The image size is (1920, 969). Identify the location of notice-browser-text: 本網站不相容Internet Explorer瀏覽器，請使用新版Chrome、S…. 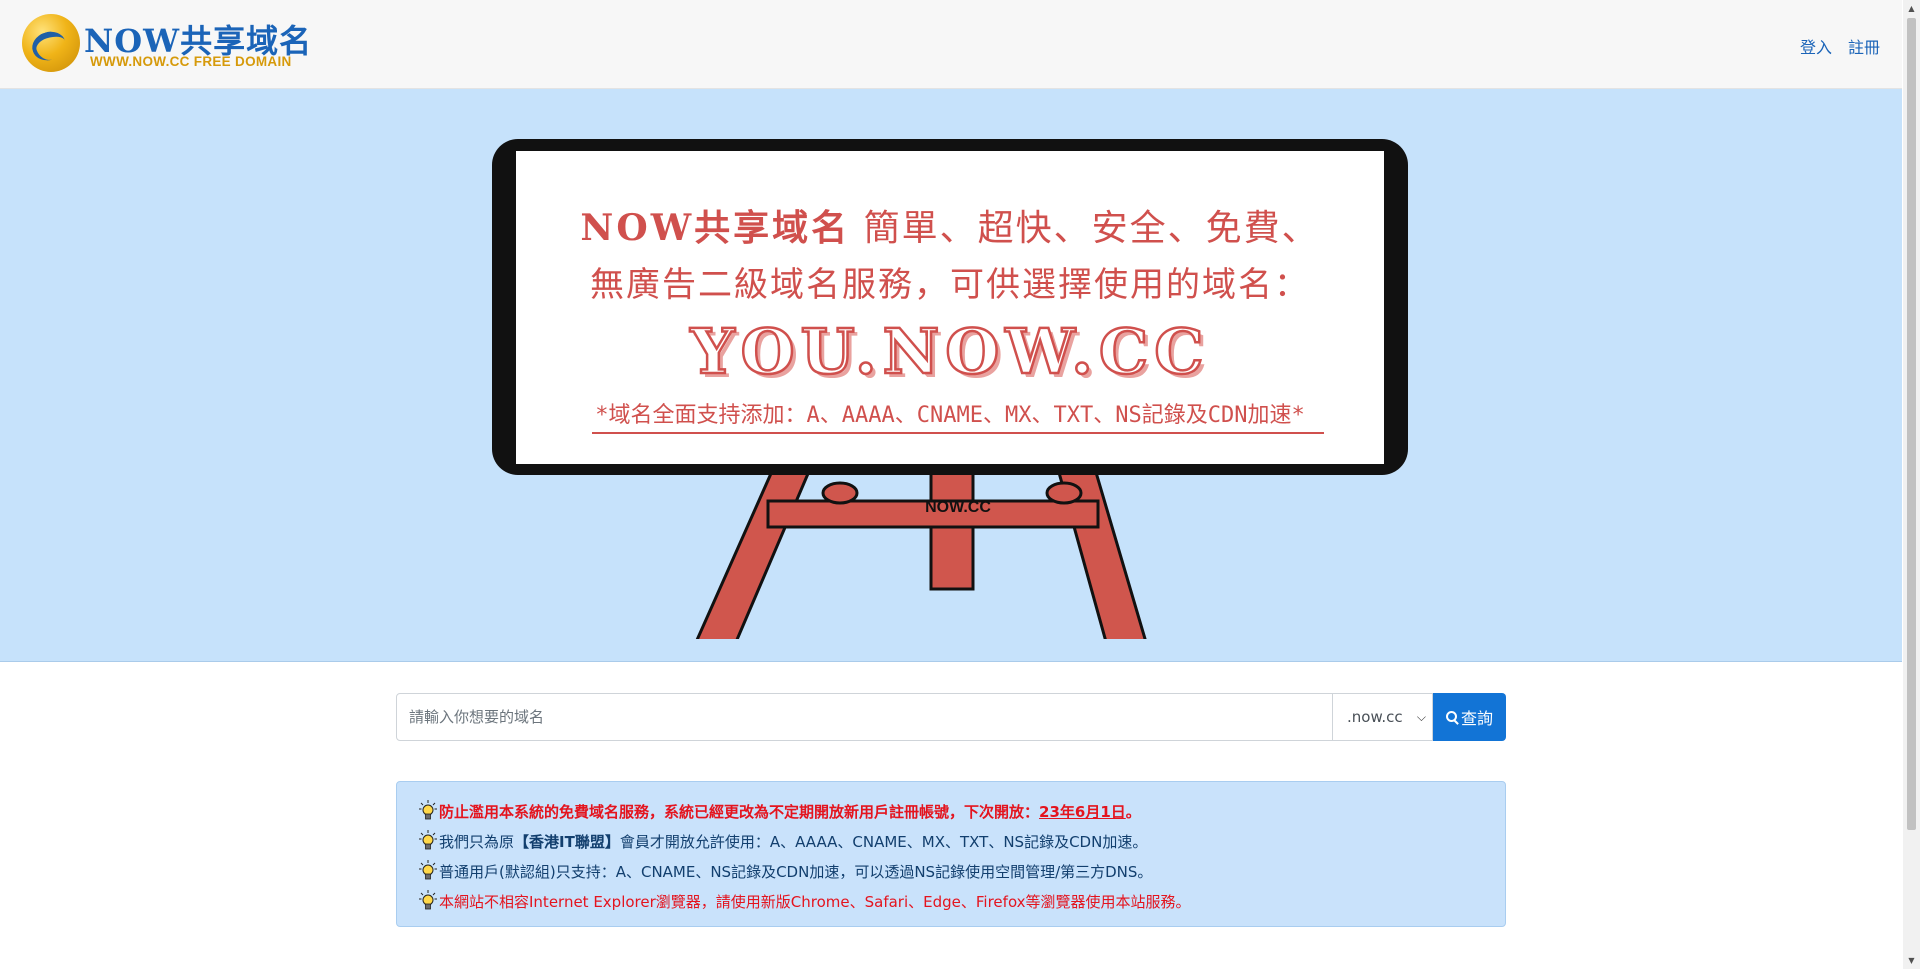
(815, 901).